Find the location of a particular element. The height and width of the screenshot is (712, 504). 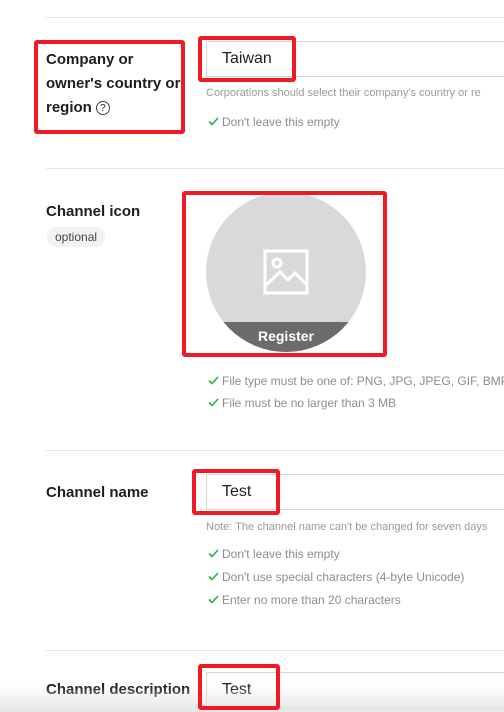

channel-icon-label: Channel icon is located at coordinates (93, 211).